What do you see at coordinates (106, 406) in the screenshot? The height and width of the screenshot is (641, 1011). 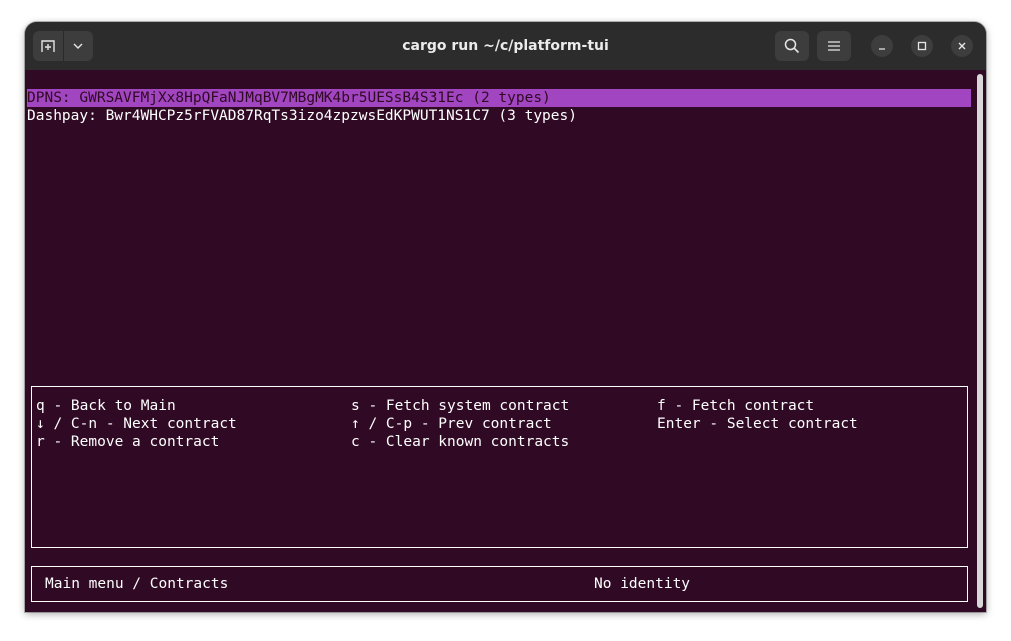 I see `keybinding-back: q - Back to Main` at bounding box center [106, 406].